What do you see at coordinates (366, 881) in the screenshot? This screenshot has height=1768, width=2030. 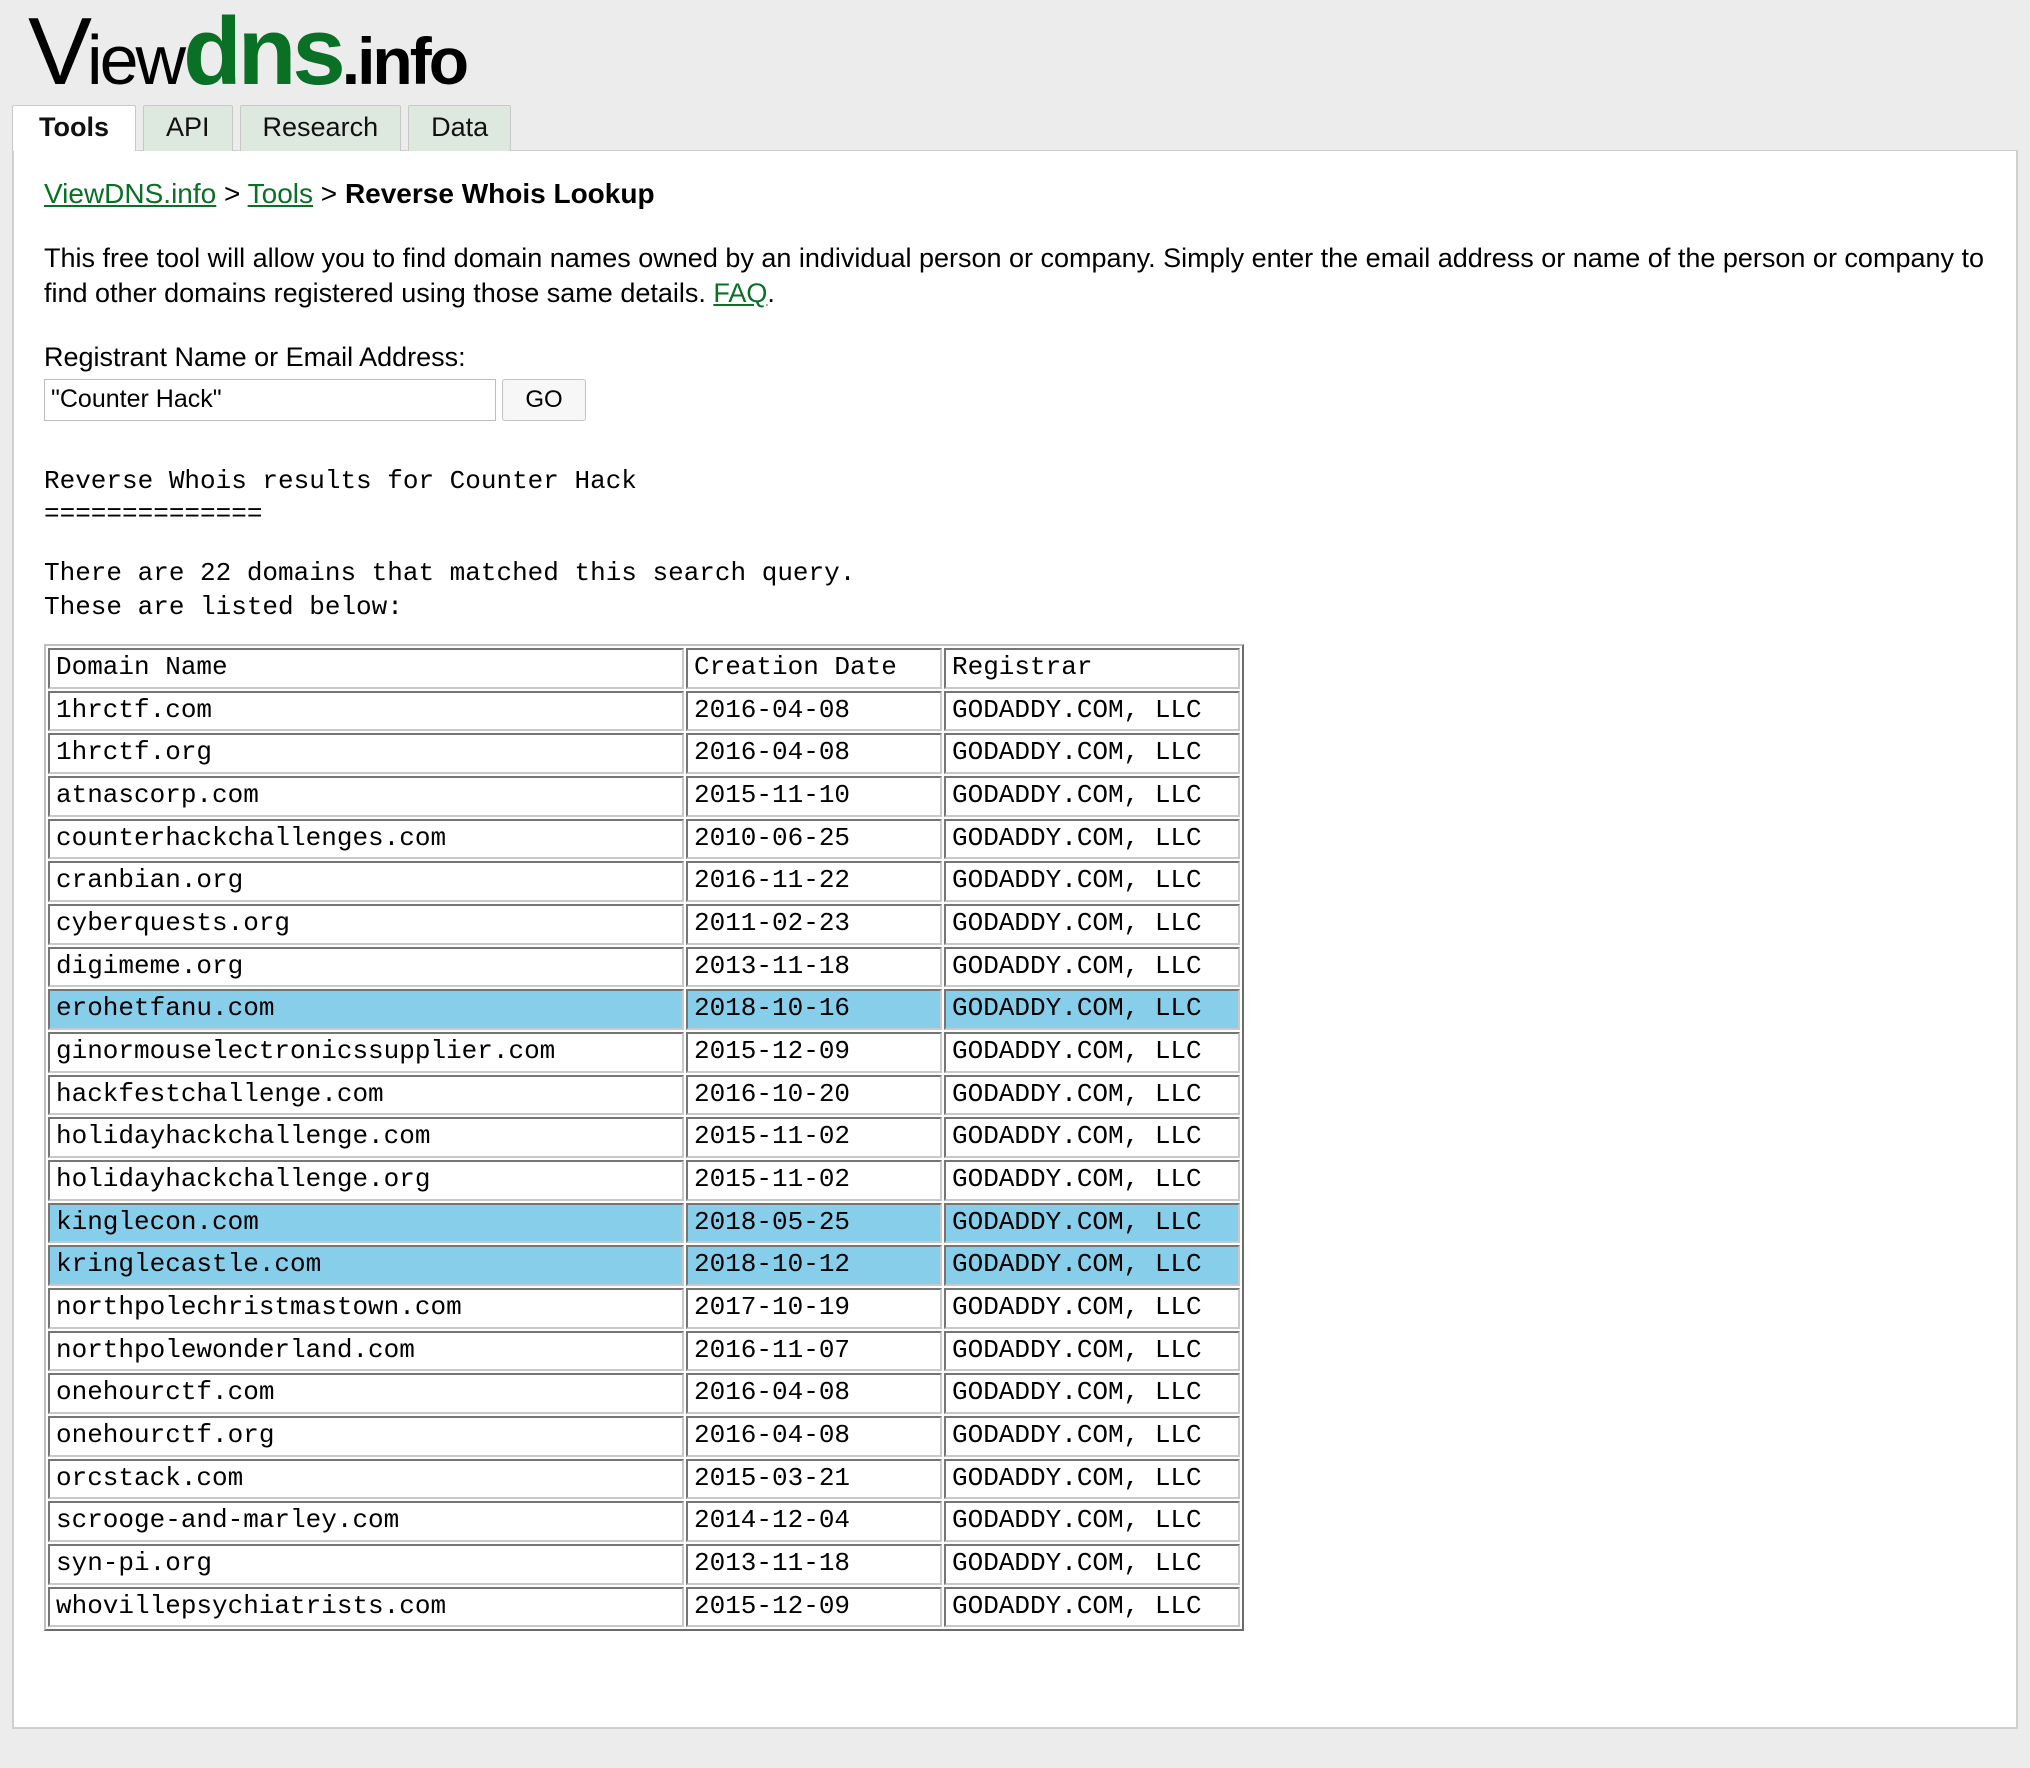 I see `cell-domain: cranbian.org` at bounding box center [366, 881].